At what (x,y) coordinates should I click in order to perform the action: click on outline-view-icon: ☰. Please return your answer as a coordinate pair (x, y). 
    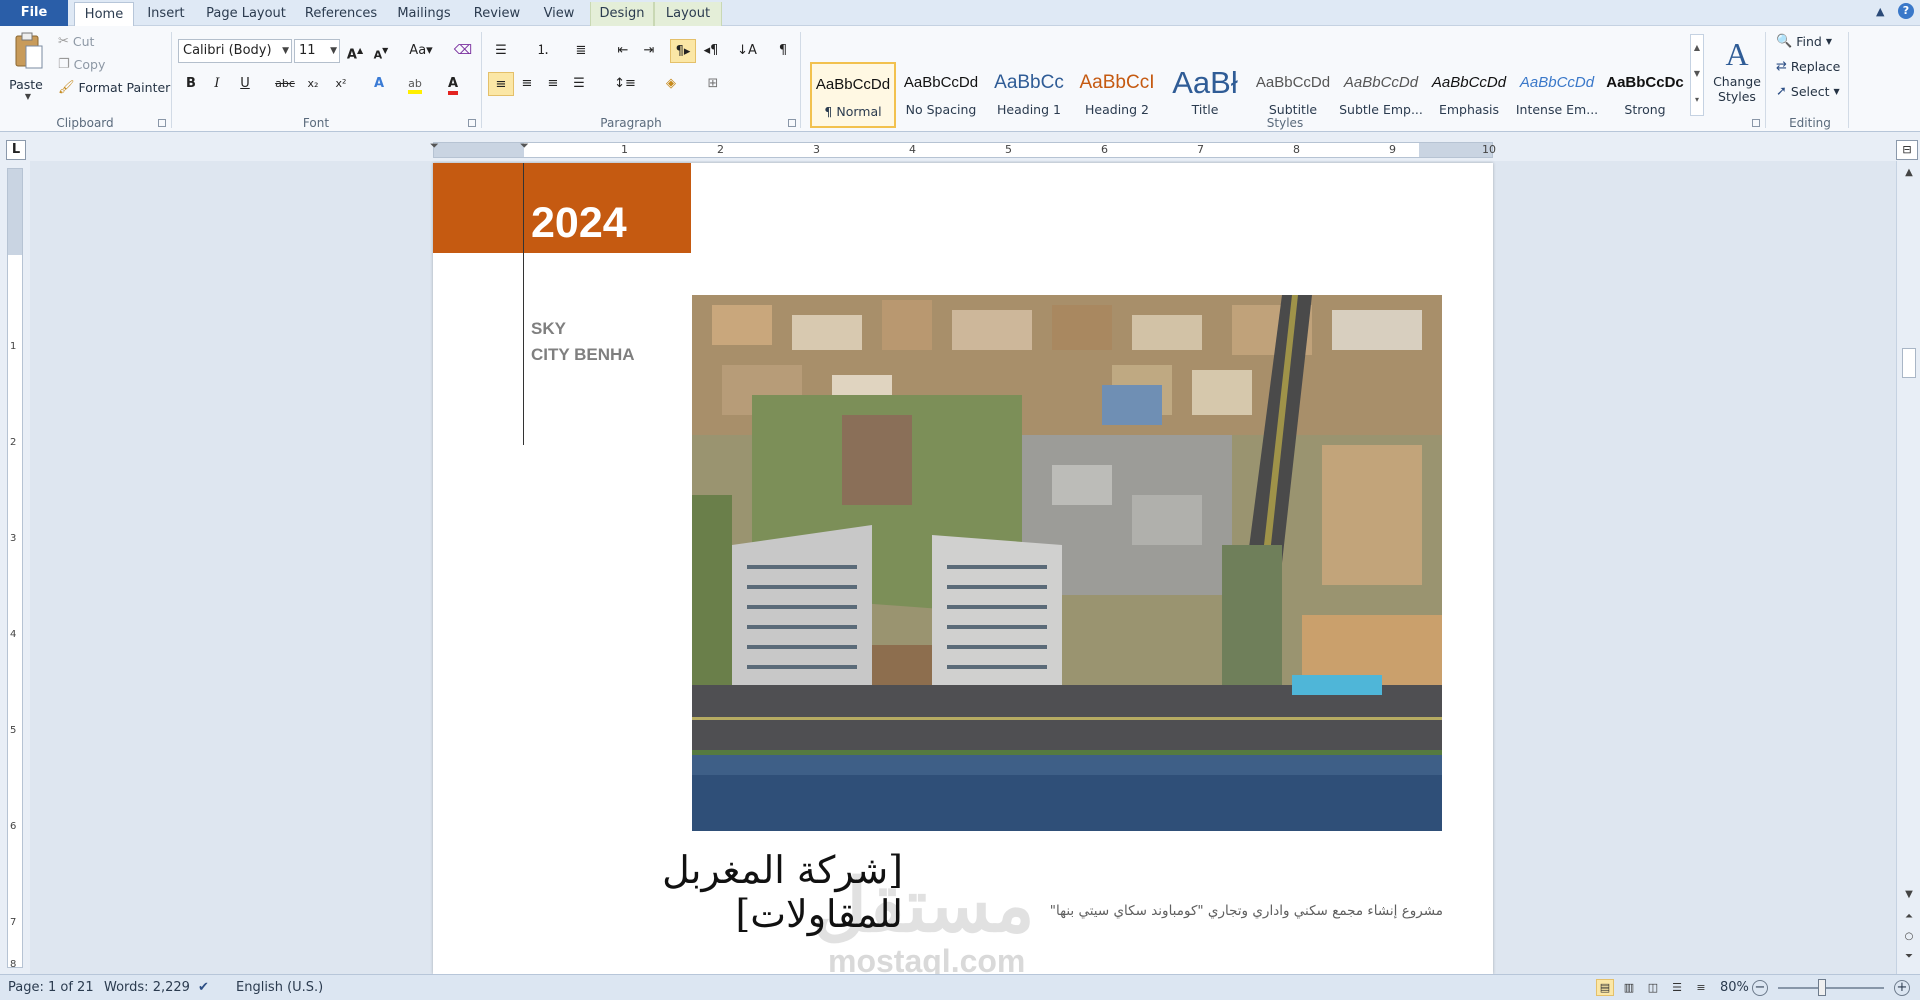
    Looking at the image, I should click on (1677, 987).